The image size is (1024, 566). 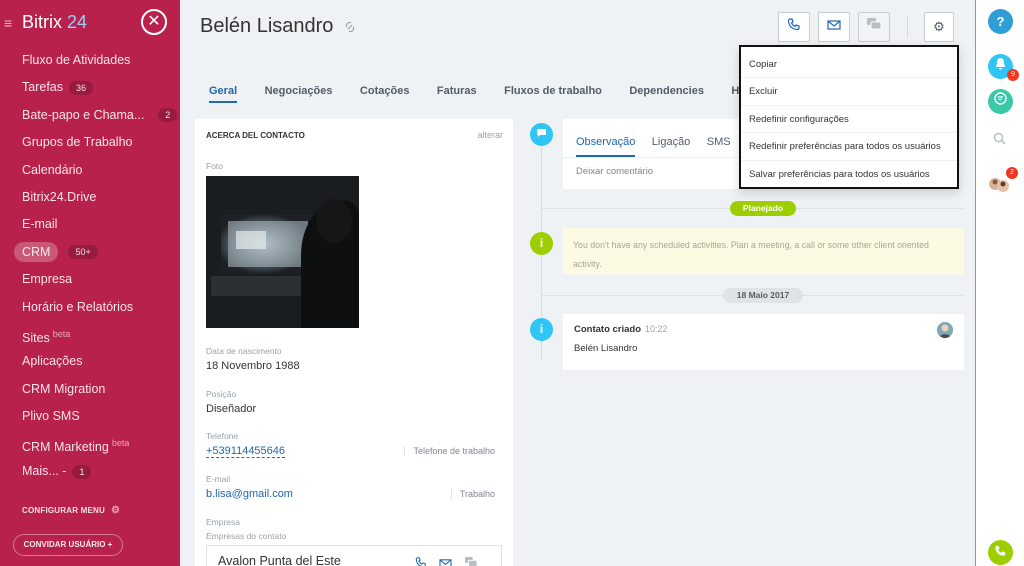 I want to click on sidebar-item-label: CRM, so click(x=36, y=251).